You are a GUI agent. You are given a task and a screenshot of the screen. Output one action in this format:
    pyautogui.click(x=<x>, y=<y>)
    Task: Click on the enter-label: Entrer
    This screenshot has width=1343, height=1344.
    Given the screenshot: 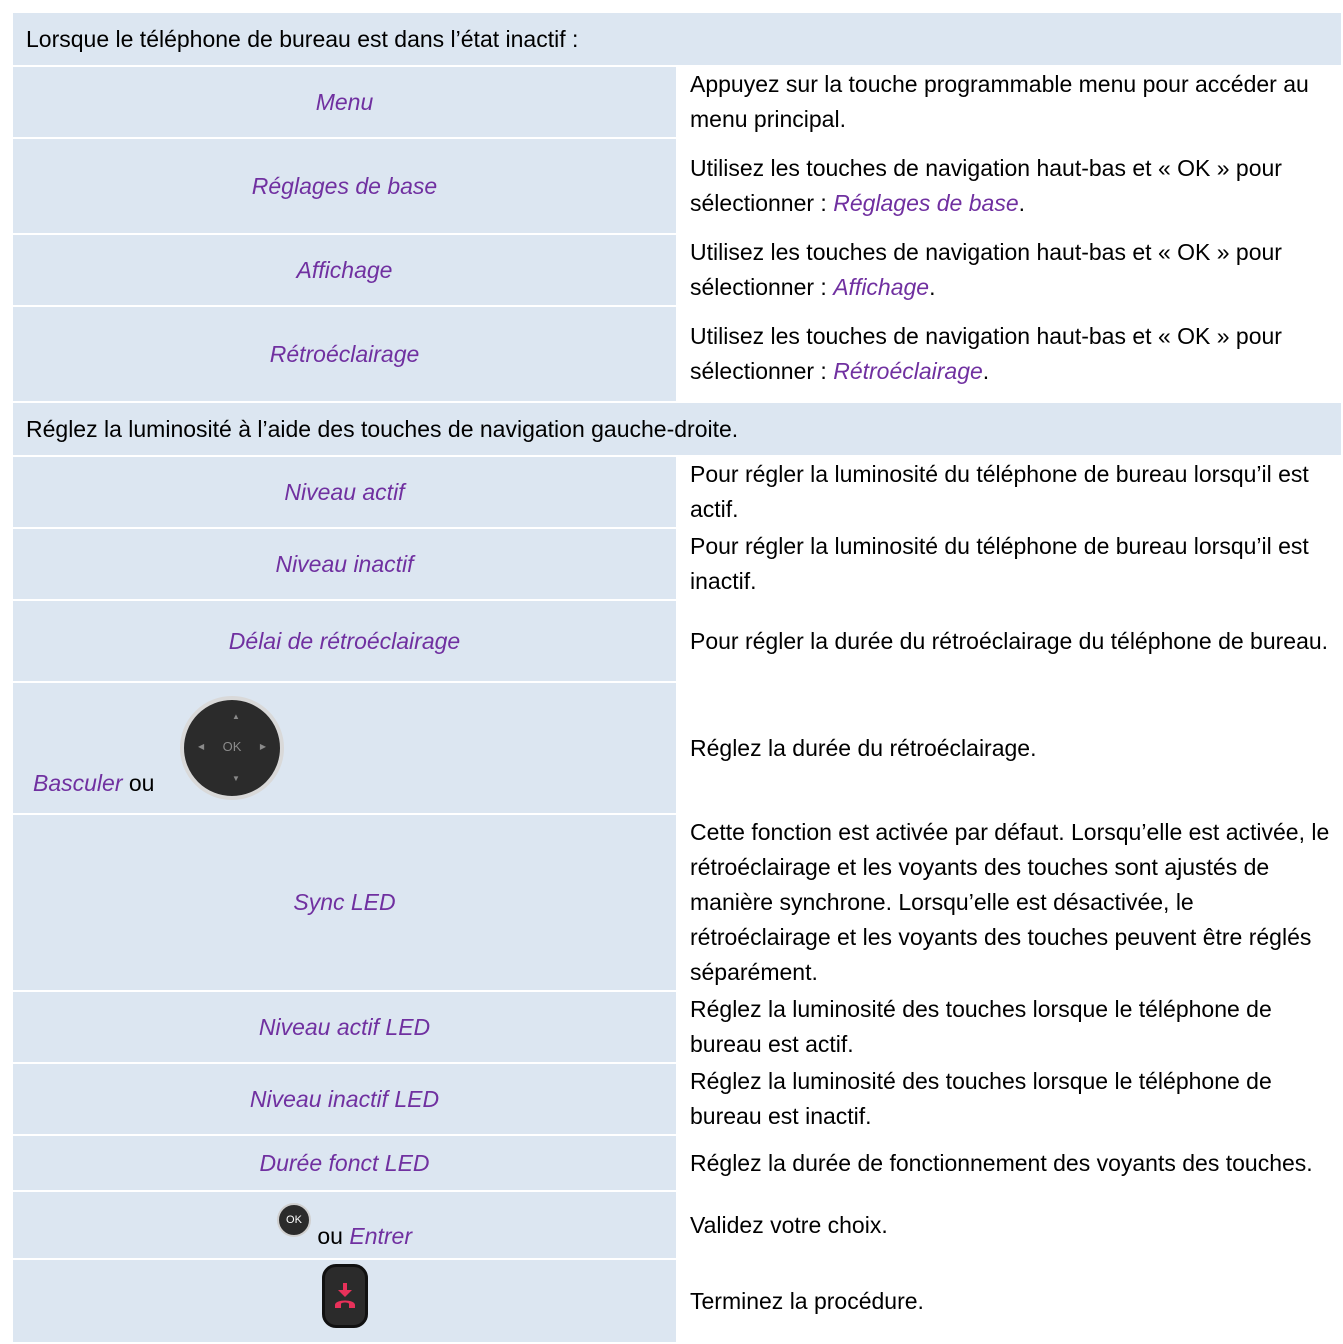 What is the action you would take?
    pyautogui.click(x=380, y=1235)
    